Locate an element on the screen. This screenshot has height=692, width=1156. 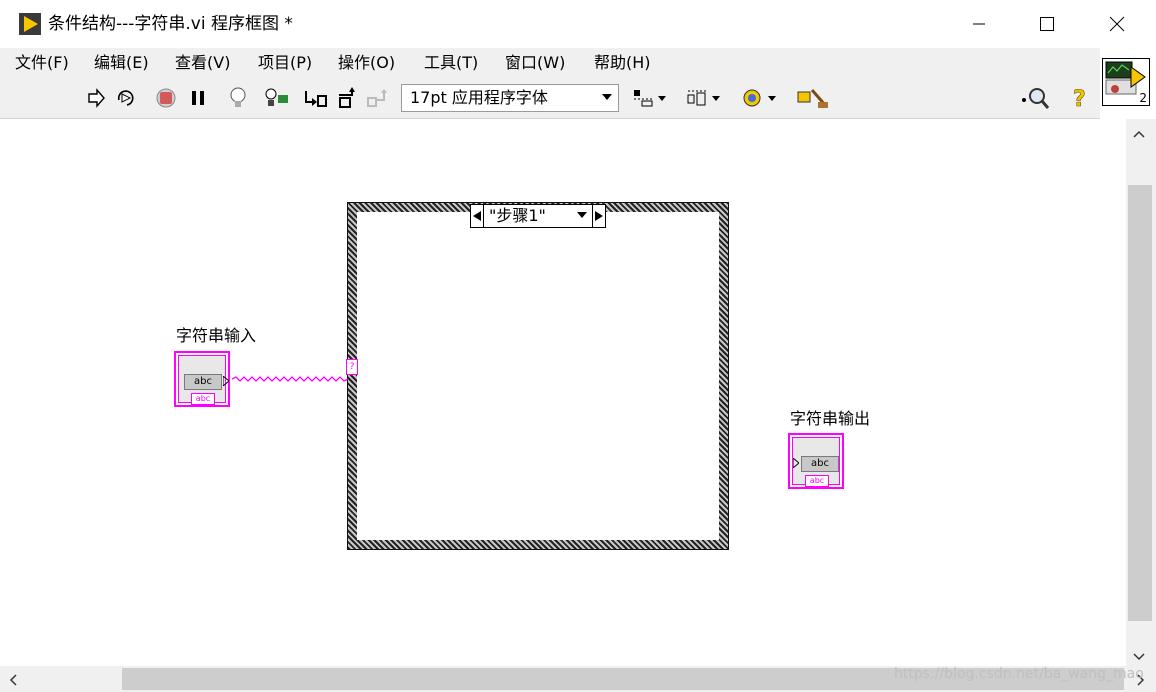
output-arrow-icon is located at coordinates (226, 381).